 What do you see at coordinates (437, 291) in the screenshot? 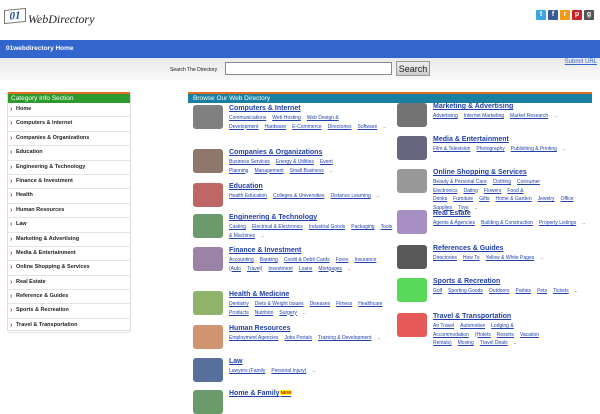
I see `subcategory-link: Golf` at bounding box center [437, 291].